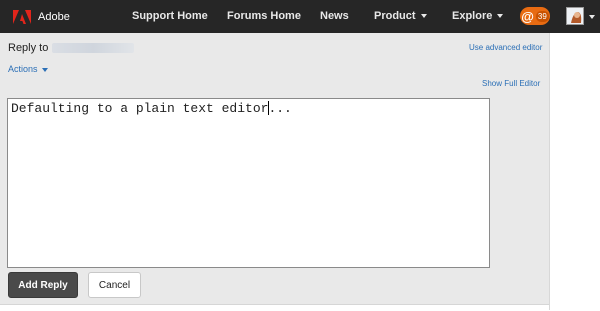 This screenshot has width=600, height=311. Describe the element at coordinates (268, 108) in the screenshot. I see `text-cursor` at that location.